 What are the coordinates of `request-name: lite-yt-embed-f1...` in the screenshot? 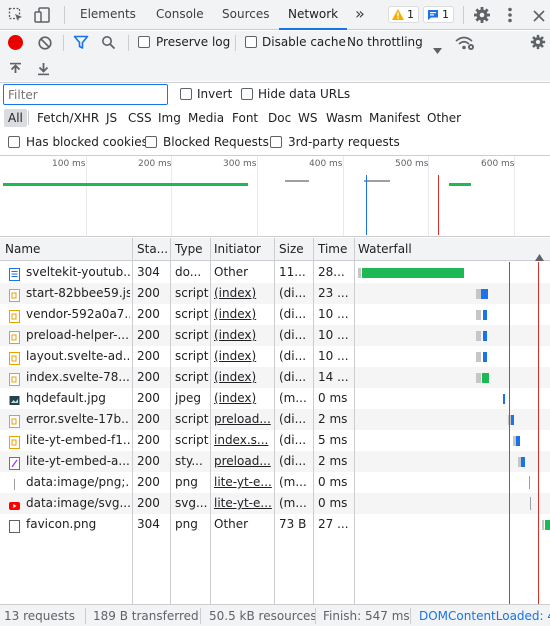 It's located at (78, 440).